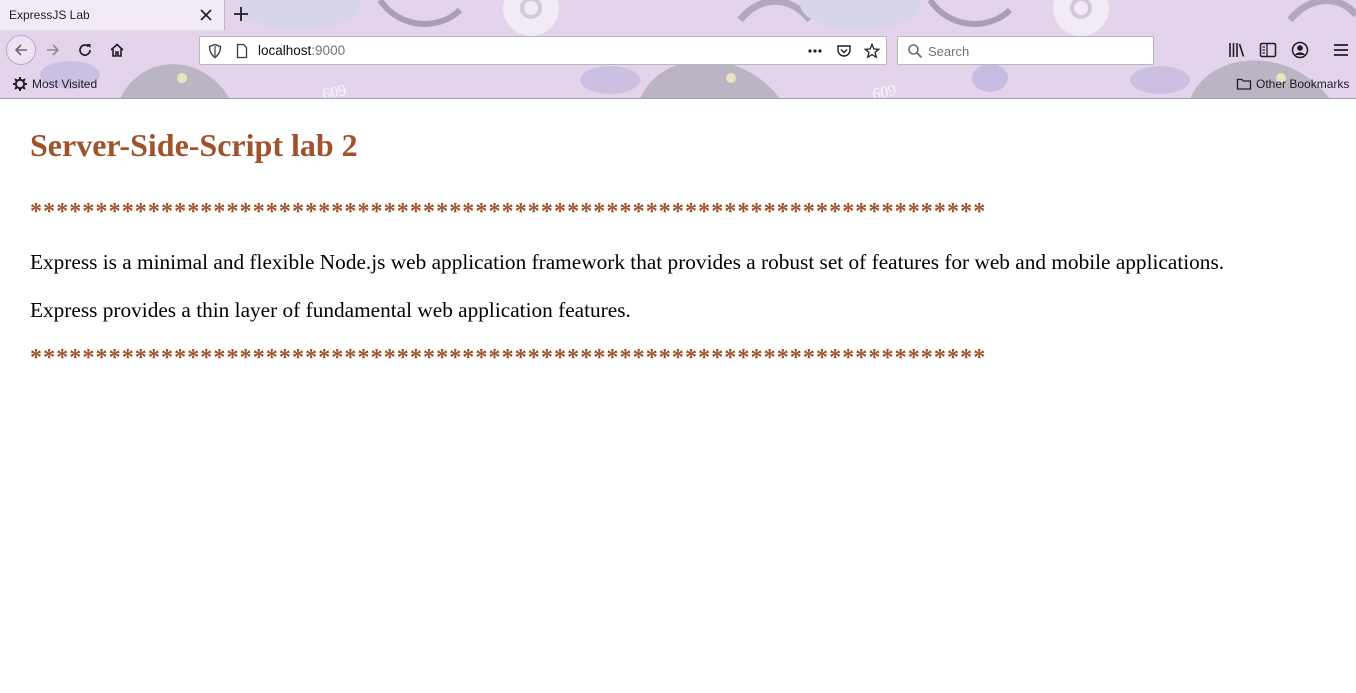 This screenshot has width=1356, height=693. What do you see at coordinates (215, 51) in the screenshot?
I see `shield-icon` at bounding box center [215, 51].